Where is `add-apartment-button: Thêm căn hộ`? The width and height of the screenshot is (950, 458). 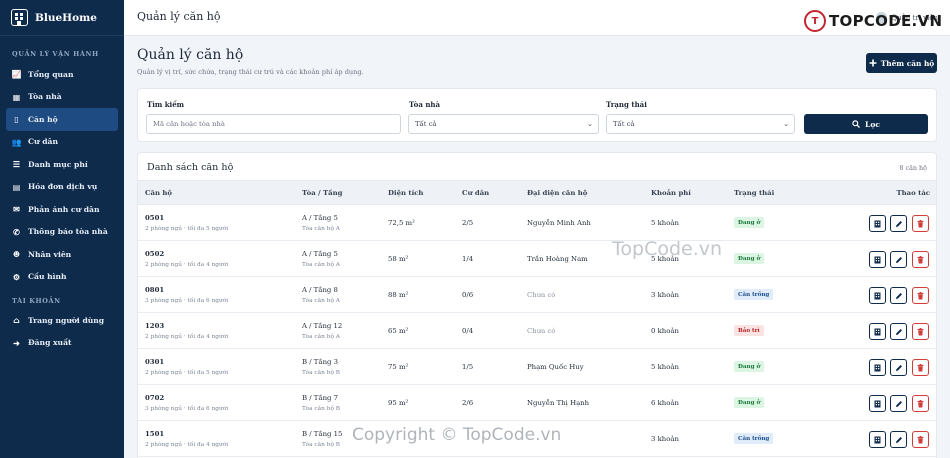 add-apartment-button: Thêm căn hộ is located at coordinates (901, 63).